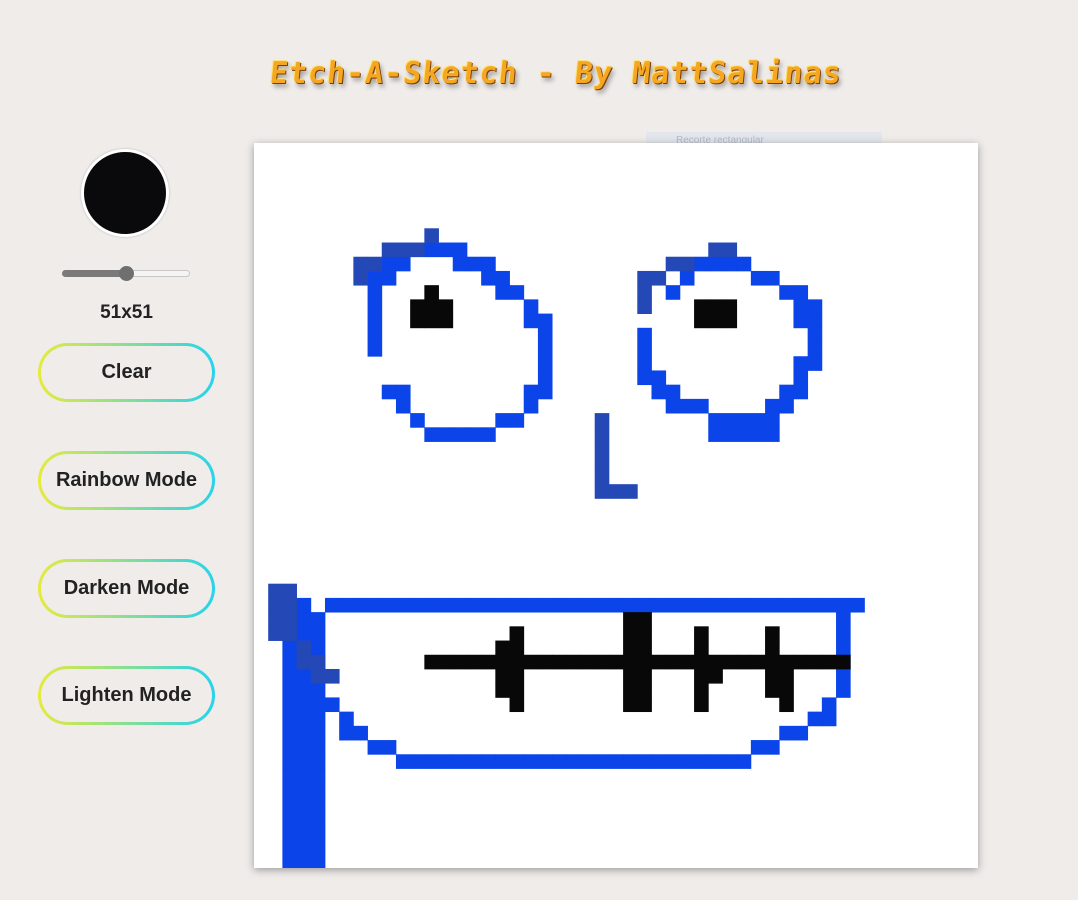 The width and height of the screenshot is (1078, 900). Describe the element at coordinates (126, 372) in the screenshot. I see `clear-button: Clear` at that location.